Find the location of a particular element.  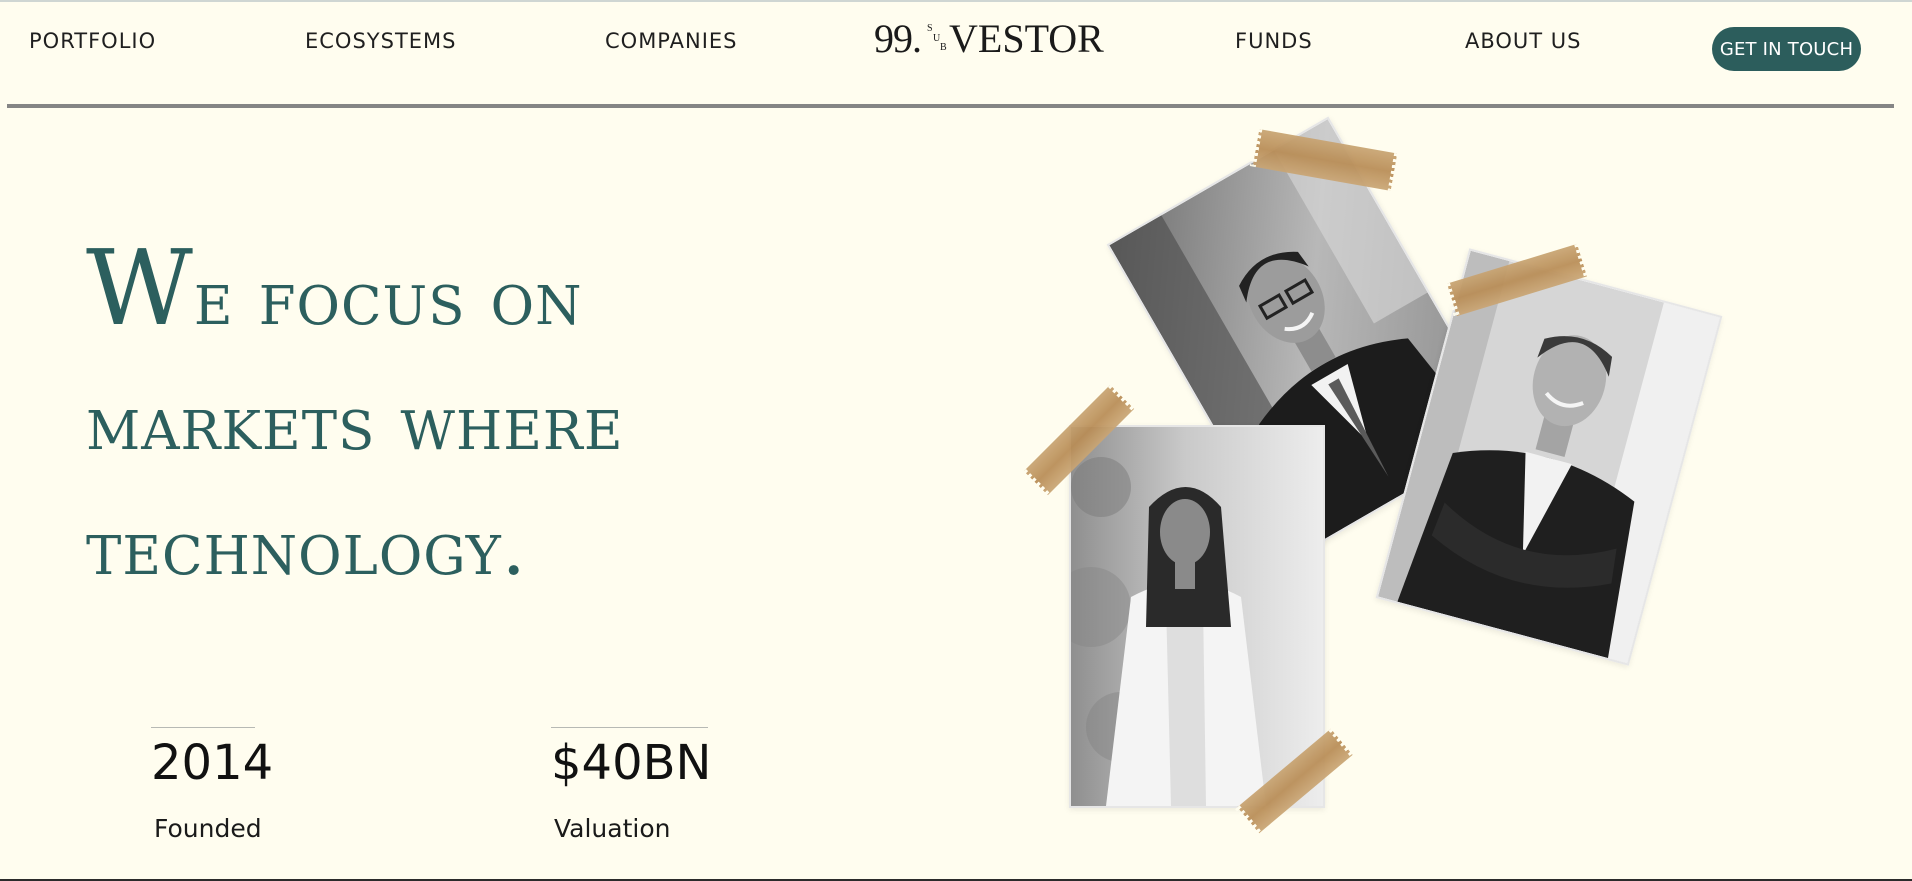

get-in-touch-button: GET IN TOUCH is located at coordinates (1786, 49).